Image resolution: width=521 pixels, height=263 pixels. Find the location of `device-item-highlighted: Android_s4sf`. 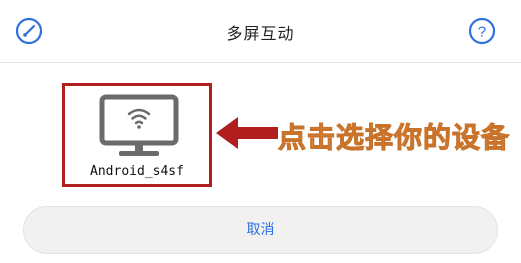

device-item-highlighted: Android_s4sf is located at coordinates (137, 135).